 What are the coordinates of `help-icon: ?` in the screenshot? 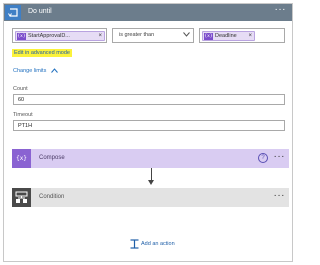 It's located at (263, 158).